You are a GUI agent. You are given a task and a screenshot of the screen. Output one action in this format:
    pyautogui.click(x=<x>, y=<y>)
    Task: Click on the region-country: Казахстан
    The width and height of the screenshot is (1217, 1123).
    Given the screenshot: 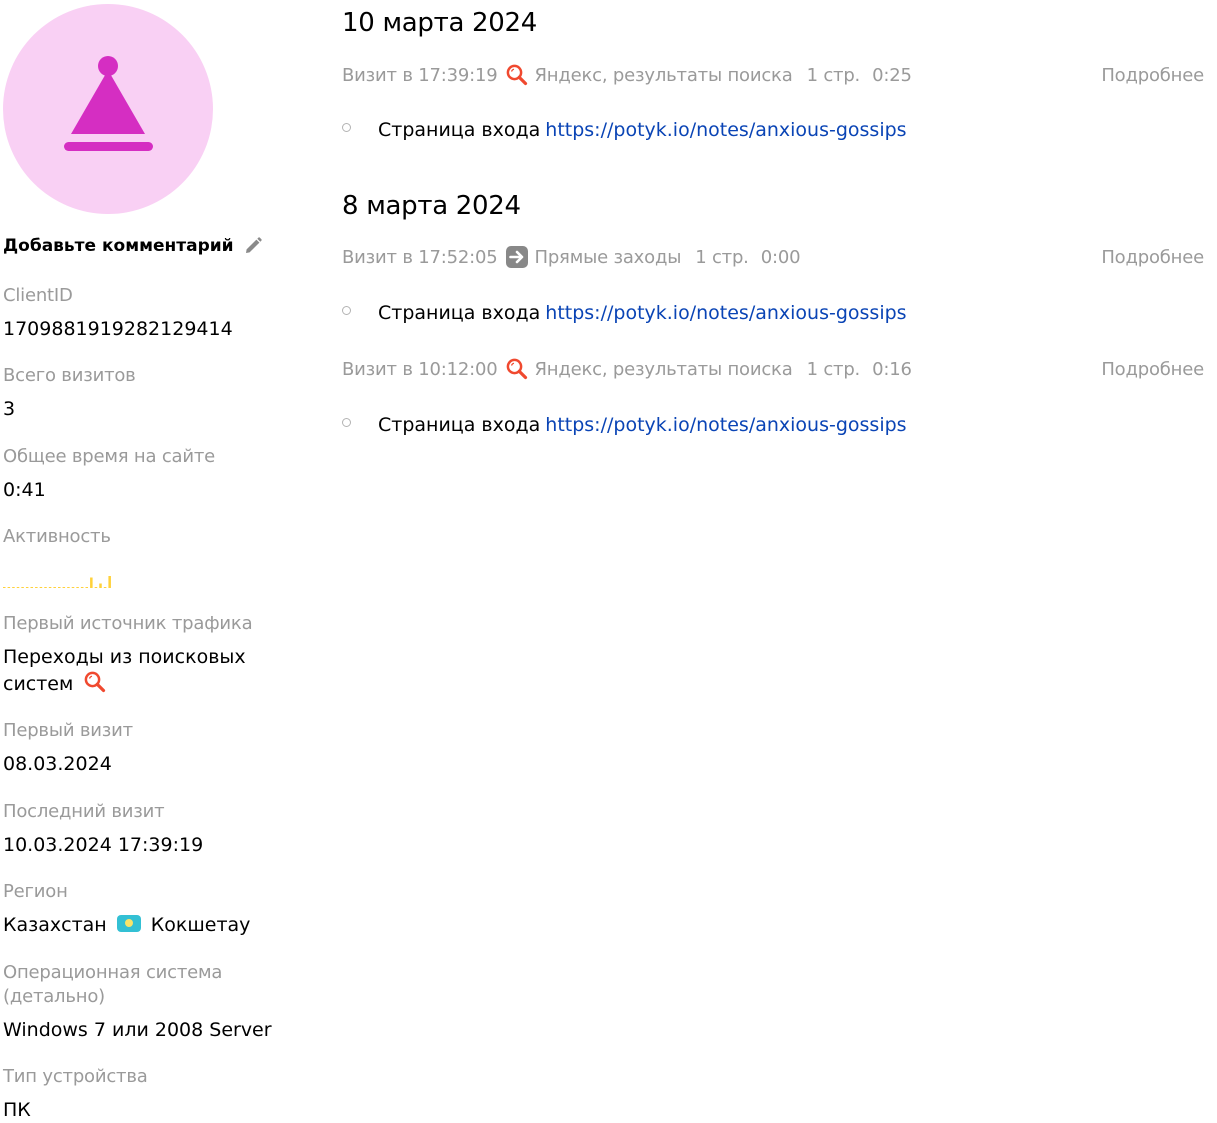 What is the action you would take?
    pyautogui.click(x=55, y=925)
    